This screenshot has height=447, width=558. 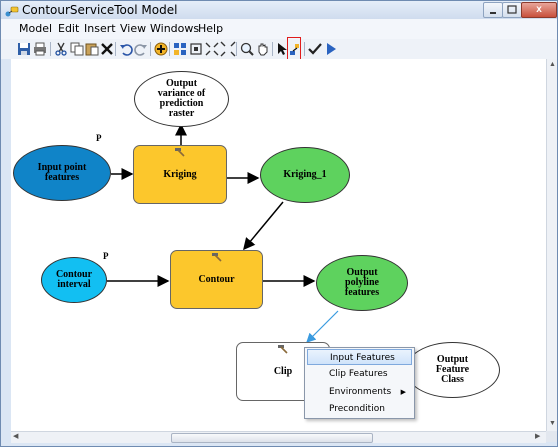 I want to click on context-menu-environments: Environments ▶, so click(x=359, y=392).